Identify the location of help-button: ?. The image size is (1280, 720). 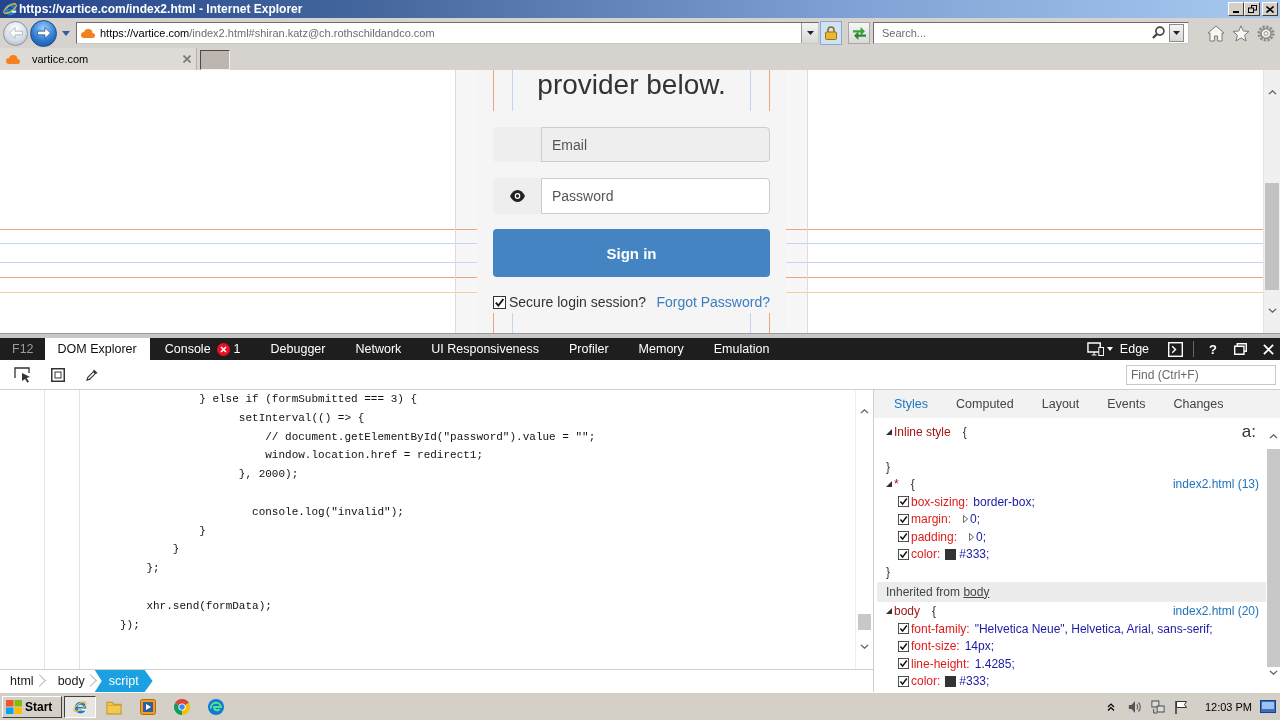
(1213, 349).